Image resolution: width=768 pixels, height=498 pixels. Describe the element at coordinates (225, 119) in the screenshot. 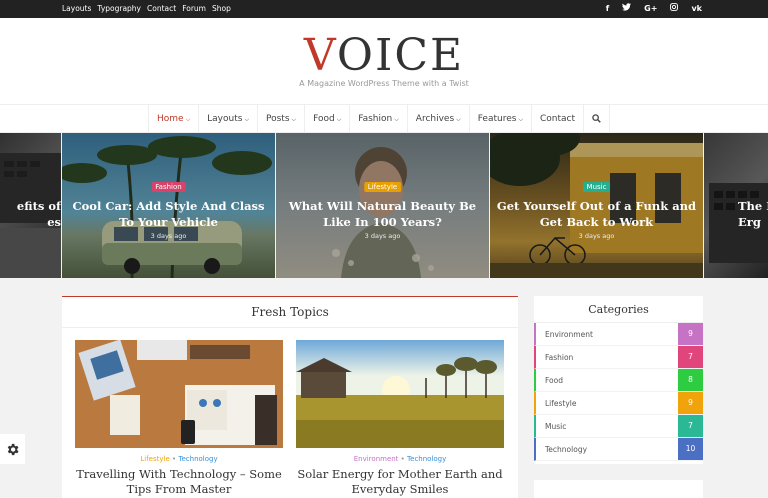

I see `nav-label: Layouts` at that location.